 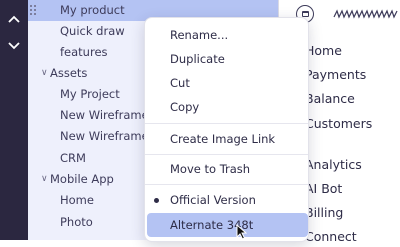 What do you see at coordinates (14, 120) in the screenshot?
I see `left-rail` at bounding box center [14, 120].